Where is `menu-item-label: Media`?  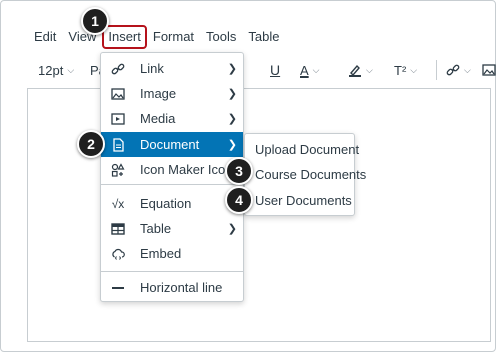 menu-item-label: Media is located at coordinates (158, 118).